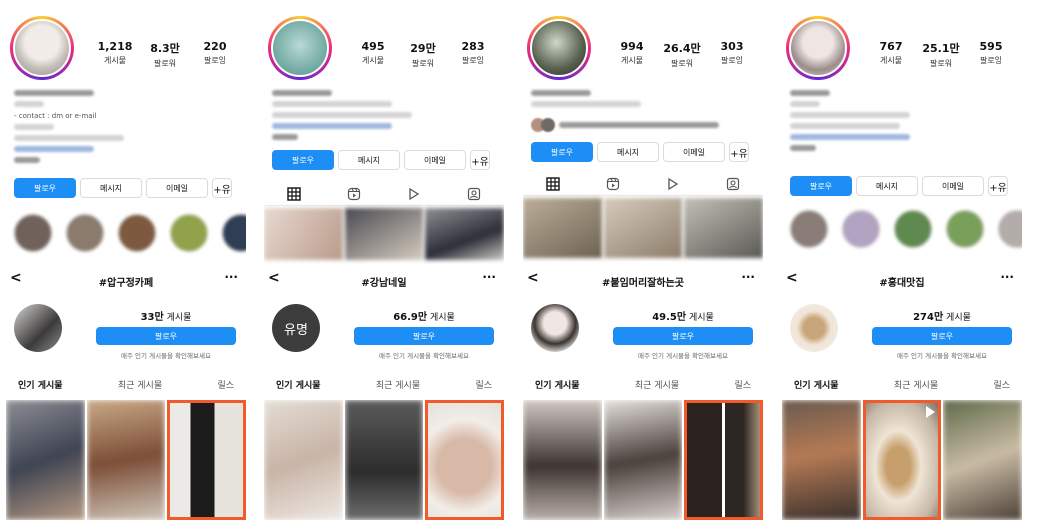 This screenshot has height=528, width=1042. I want to click on profile-stats: 495 게시물 29만 팔로워 283 팔로잉, so click(423, 54).